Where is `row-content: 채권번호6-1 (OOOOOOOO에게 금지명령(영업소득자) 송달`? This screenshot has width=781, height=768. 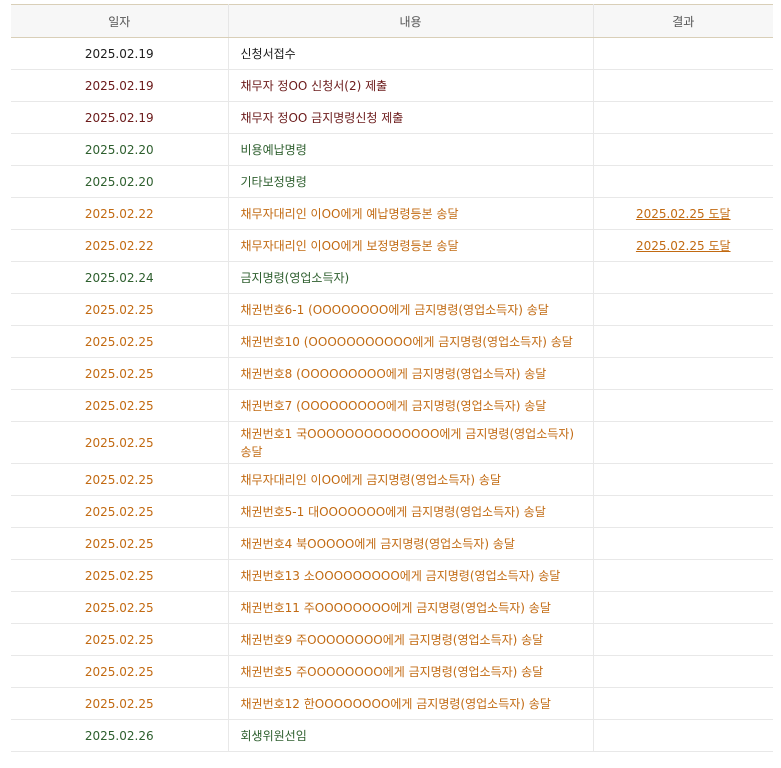 row-content: 채권번호6-1 (OOOOOOOO에게 금지명령(영업소득자) 송달 is located at coordinates (411, 309).